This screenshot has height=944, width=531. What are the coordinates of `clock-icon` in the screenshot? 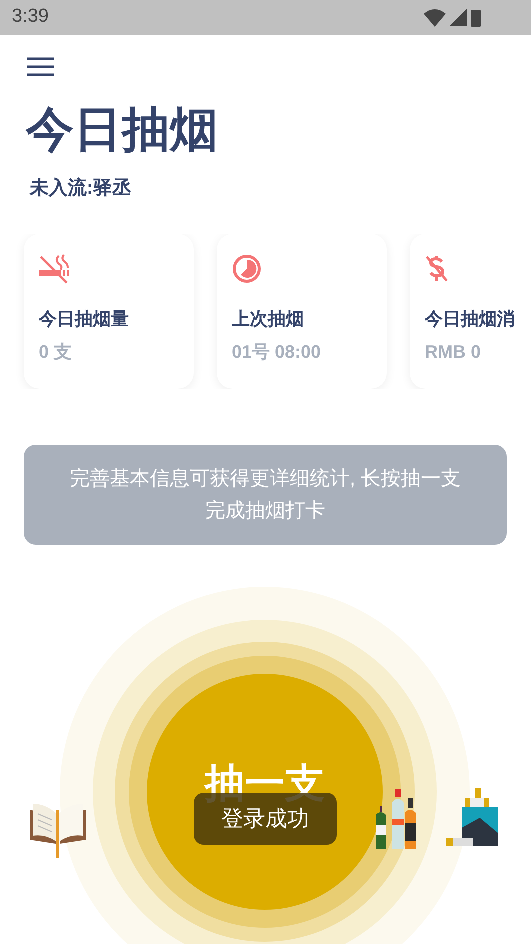 It's located at (247, 269).